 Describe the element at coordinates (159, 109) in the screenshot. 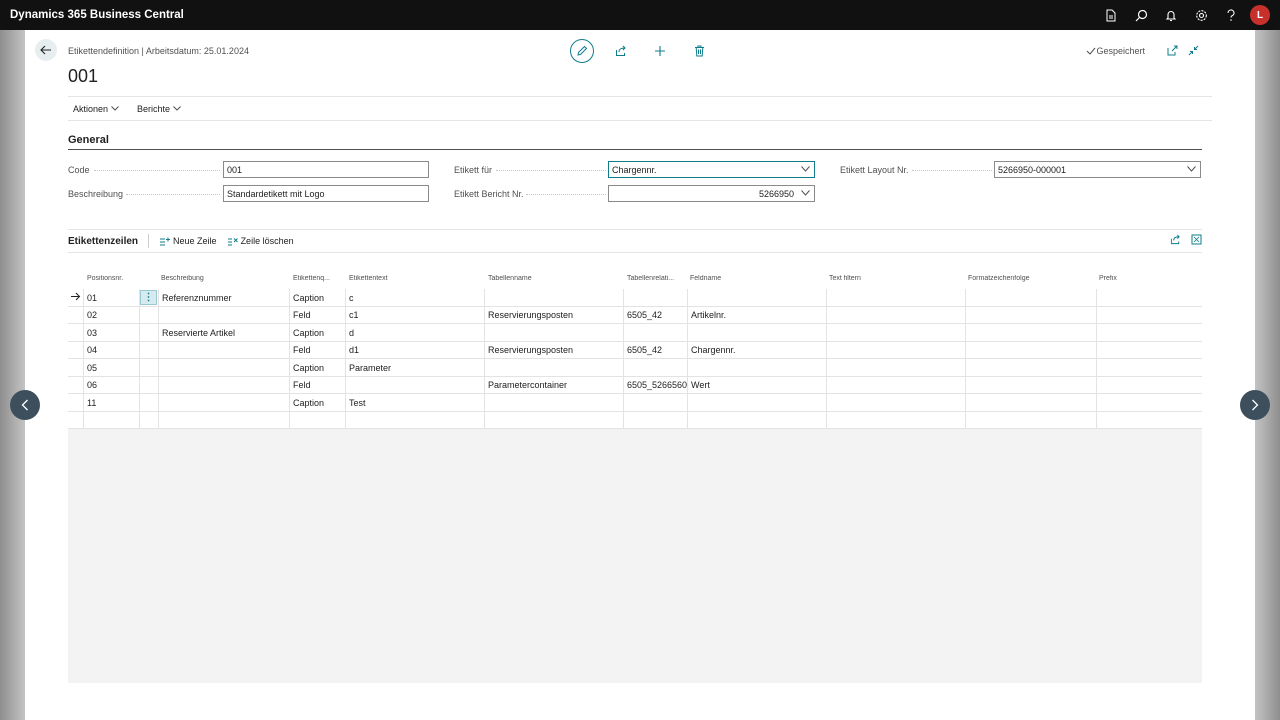

I see `menu-berichte: Berichte` at that location.